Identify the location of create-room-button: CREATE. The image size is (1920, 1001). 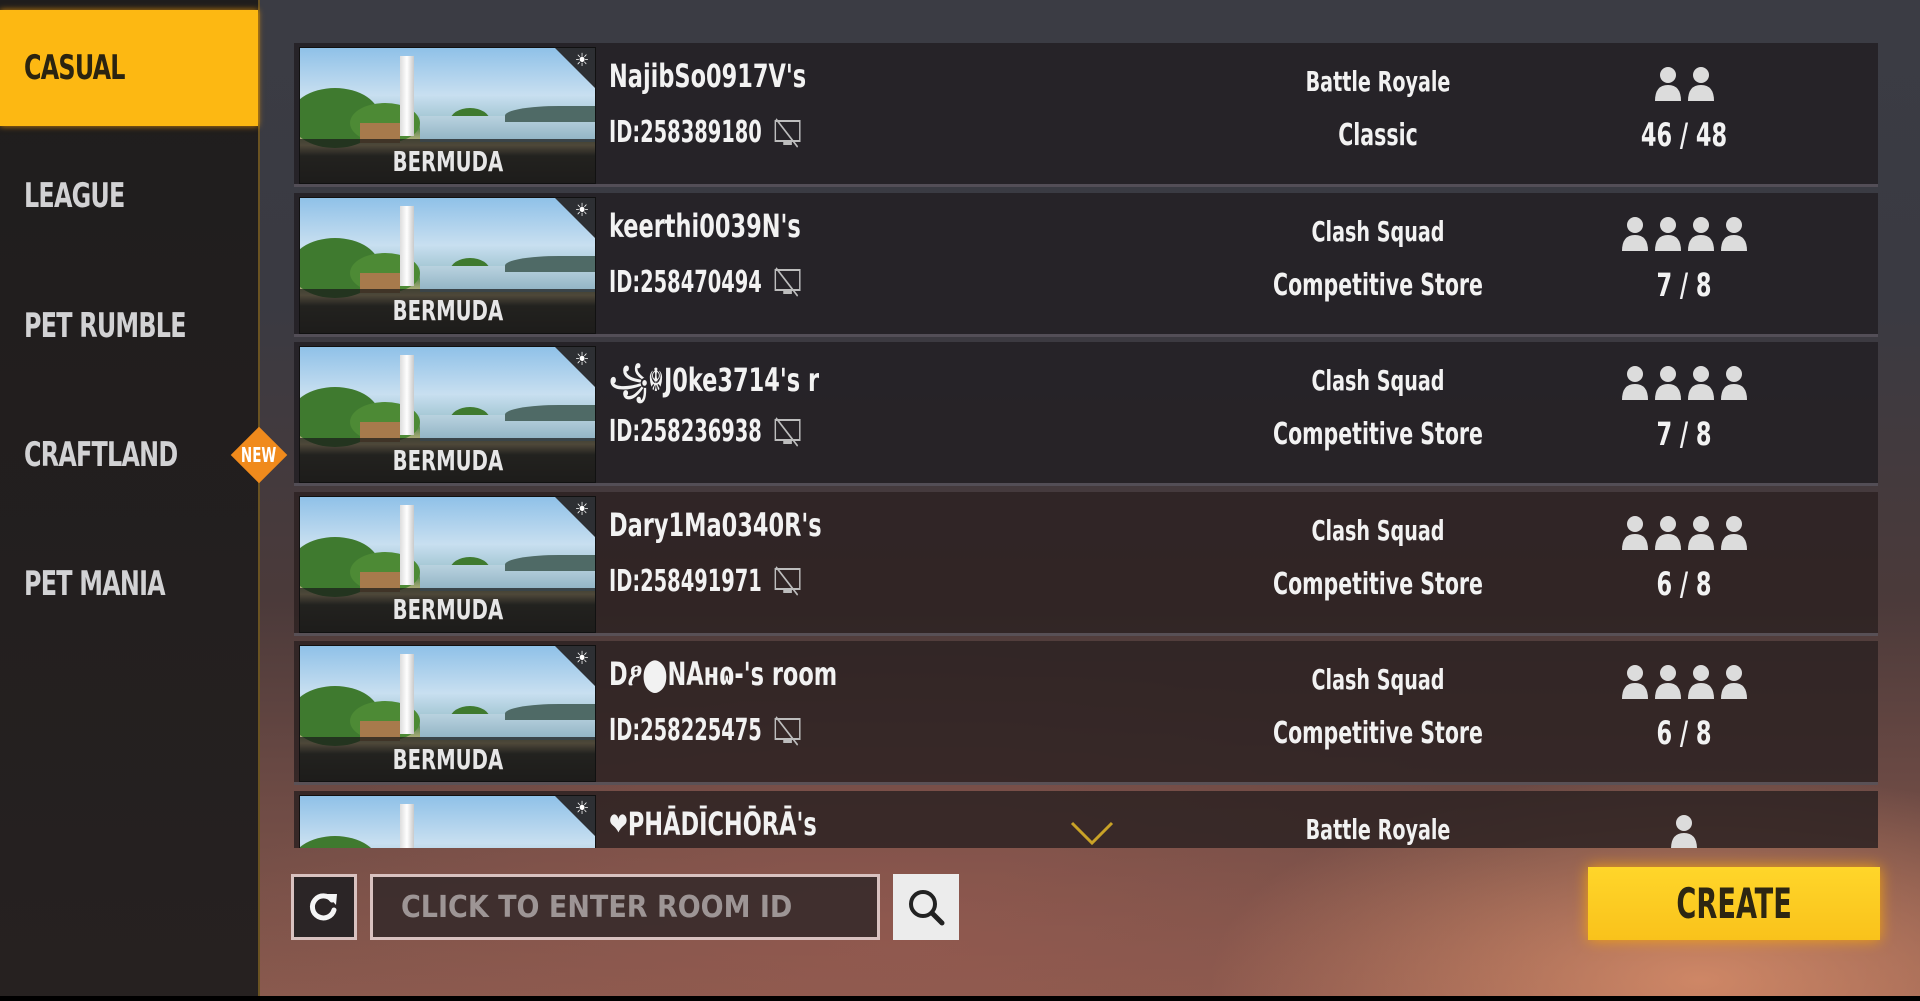
(1734, 903).